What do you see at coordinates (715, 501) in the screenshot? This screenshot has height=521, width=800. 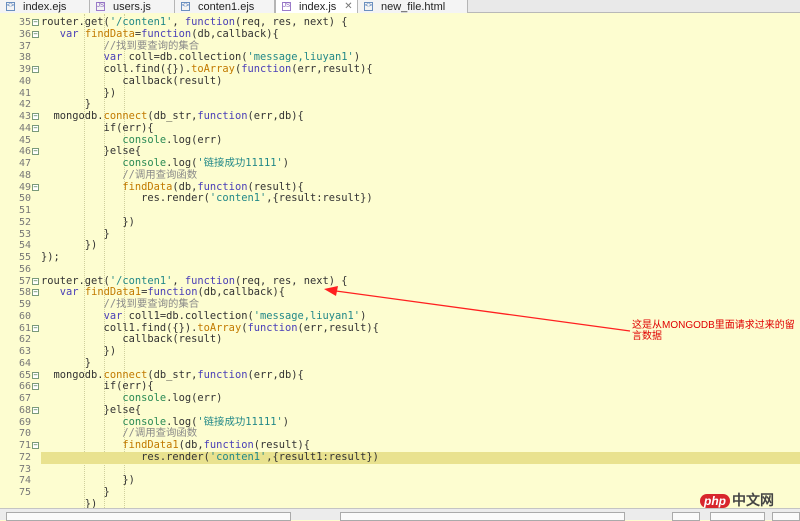 I see `watermark-badge: php` at bounding box center [715, 501].